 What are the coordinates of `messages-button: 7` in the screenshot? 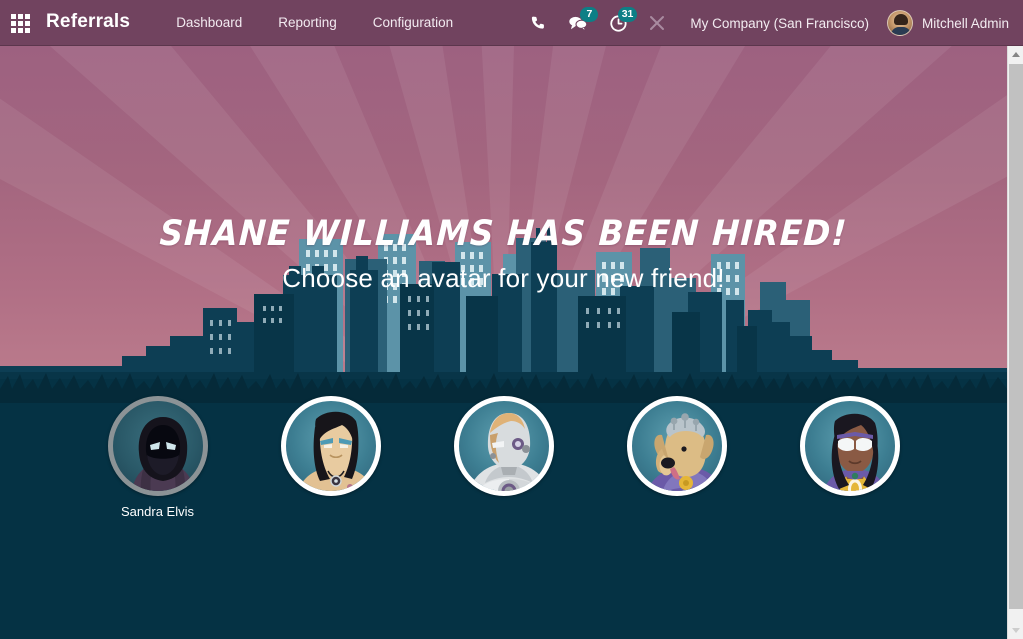 It's located at (578, 23).